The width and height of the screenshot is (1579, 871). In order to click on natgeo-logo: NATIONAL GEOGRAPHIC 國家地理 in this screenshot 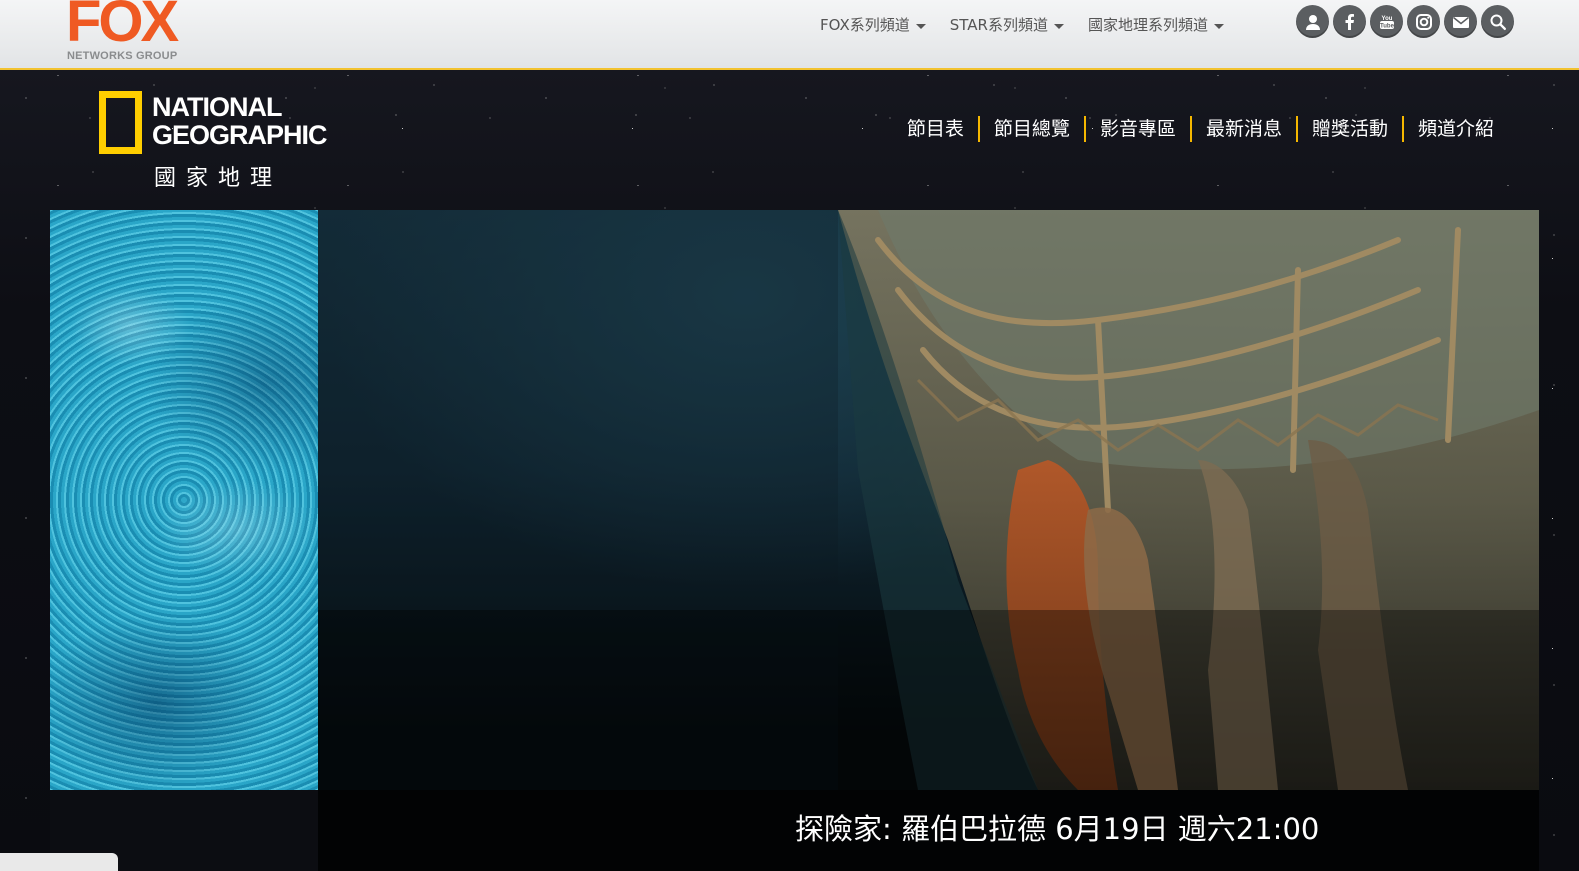, I will do `click(212, 140)`.